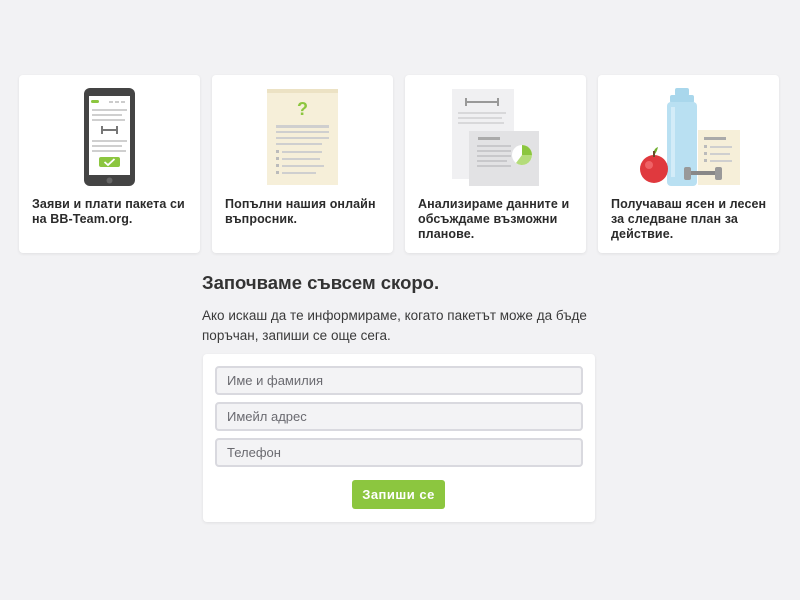 The height and width of the screenshot is (600, 800). I want to click on email-field, so click(399, 416).